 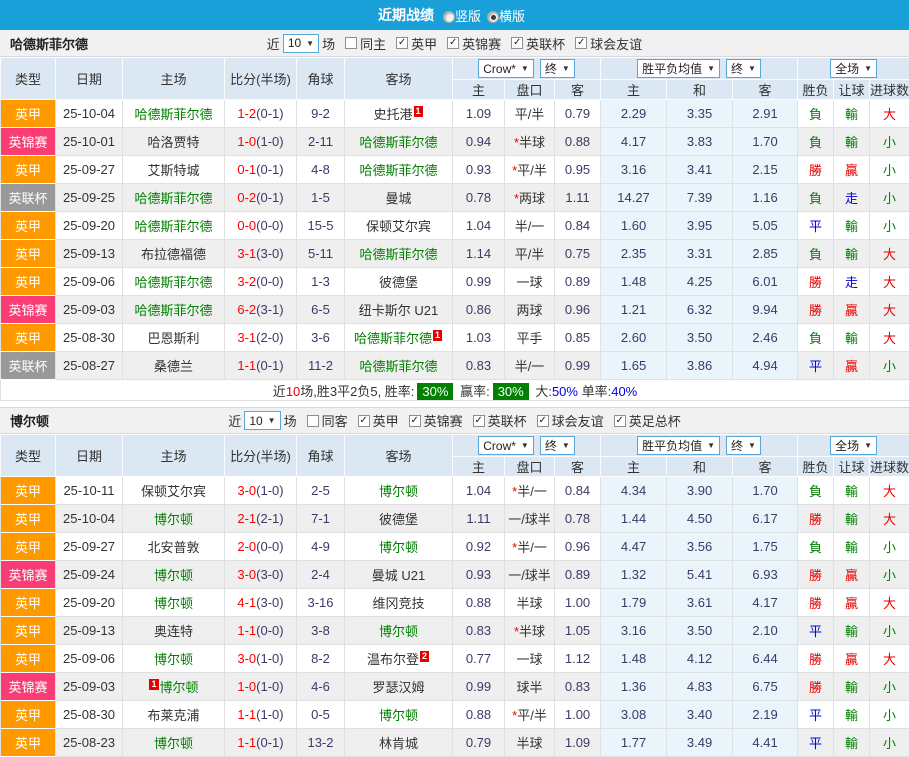 What do you see at coordinates (449, 17) in the screenshot?
I see `vertical-layout-radio` at bounding box center [449, 17].